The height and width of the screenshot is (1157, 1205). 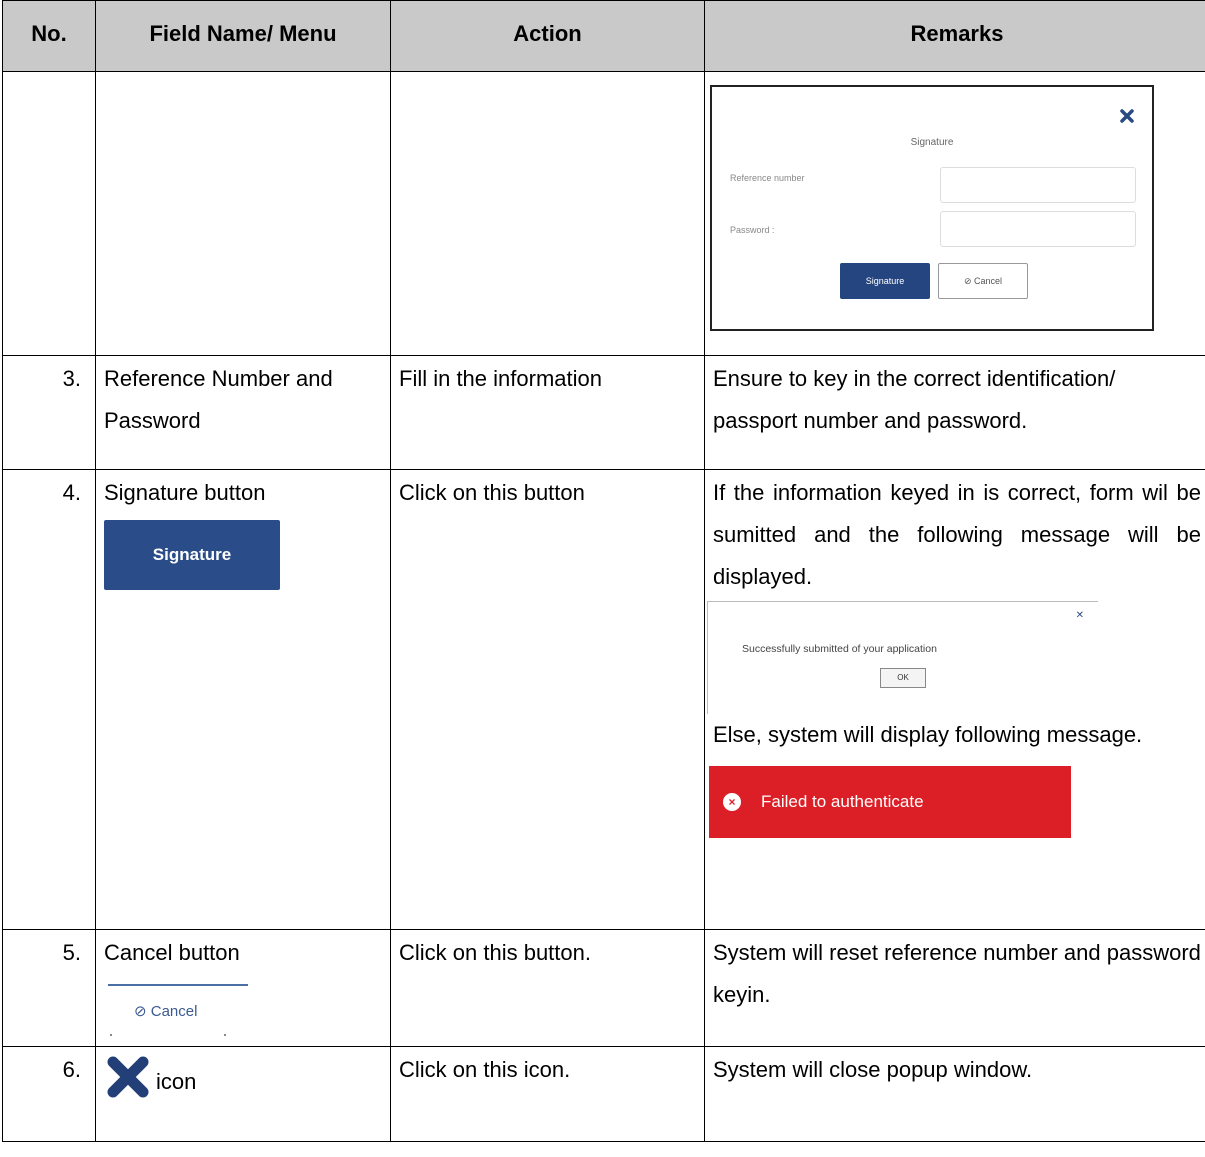 I want to click on close-x-icon, so click(x=128, y=1077).